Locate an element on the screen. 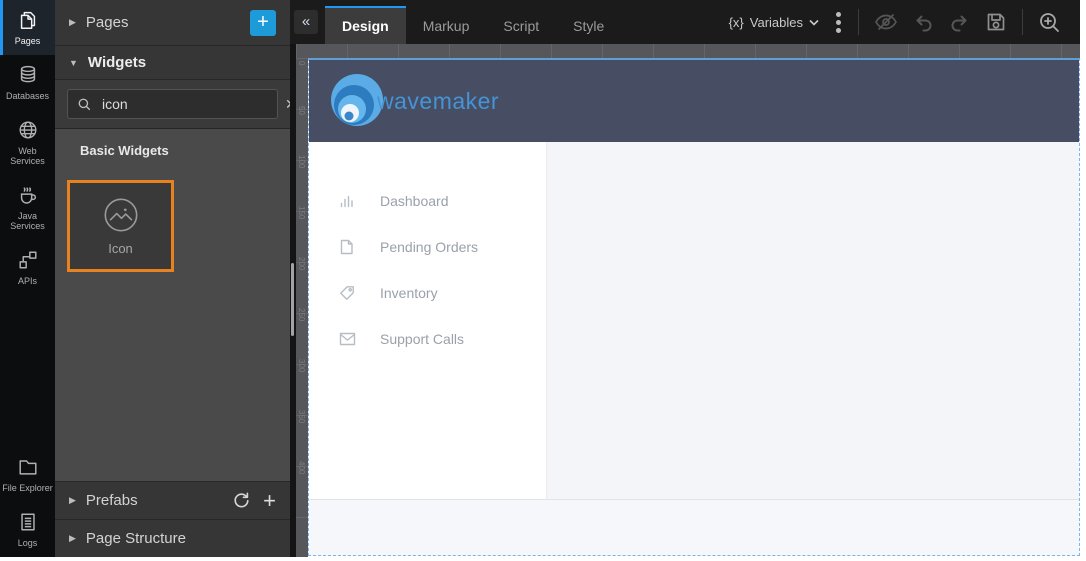  pages-section-header: ▶ Pages + is located at coordinates (172, 23).